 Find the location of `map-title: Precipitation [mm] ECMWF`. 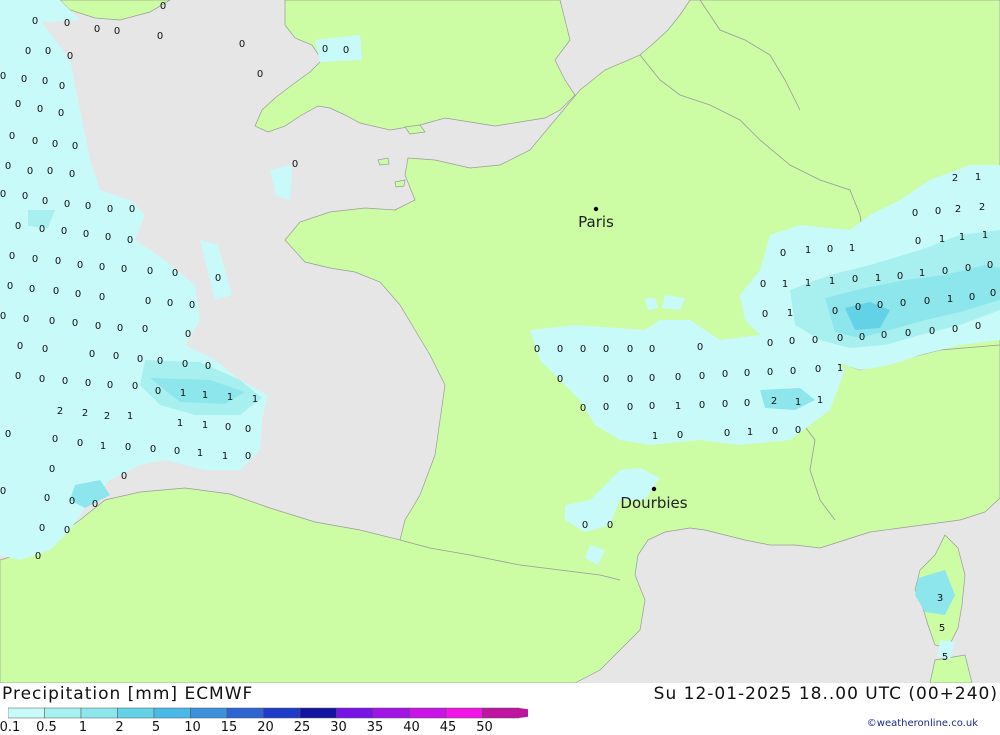

map-title: Precipitation [mm] ECMWF is located at coordinates (128, 694).